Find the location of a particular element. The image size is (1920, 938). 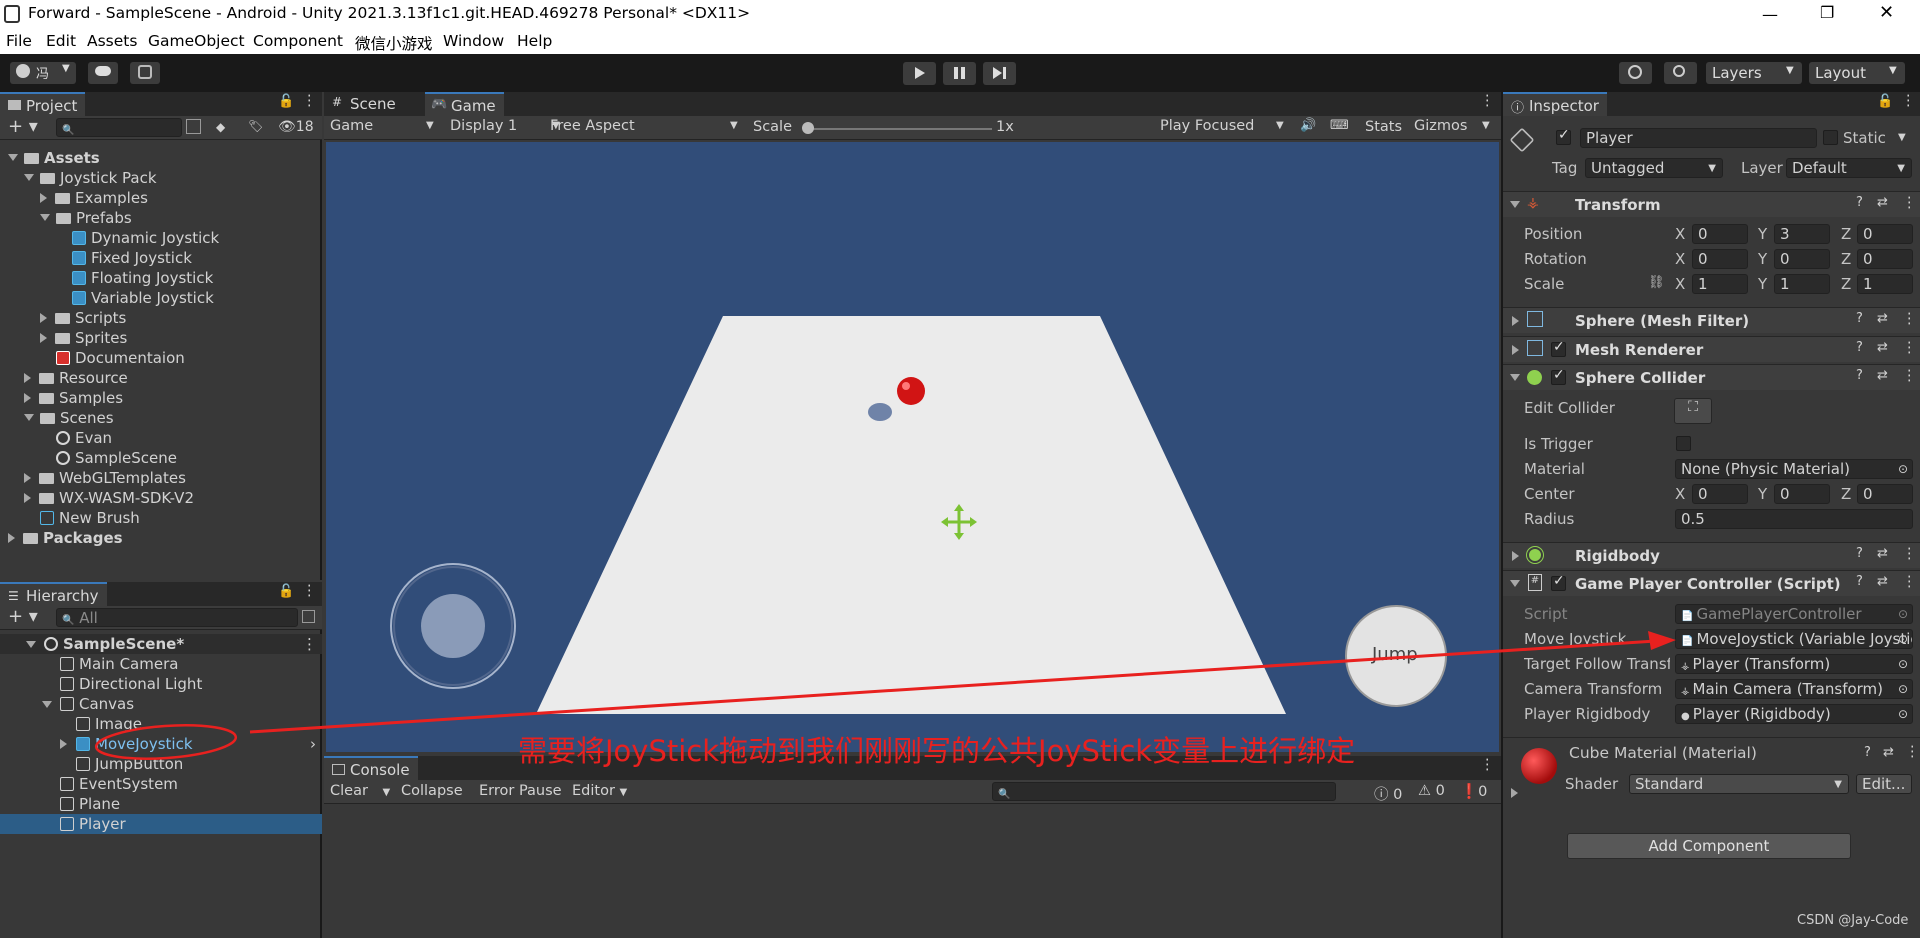

physic-material-field: None (Physic Material) ⊙ is located at coordinates (1794, 469).